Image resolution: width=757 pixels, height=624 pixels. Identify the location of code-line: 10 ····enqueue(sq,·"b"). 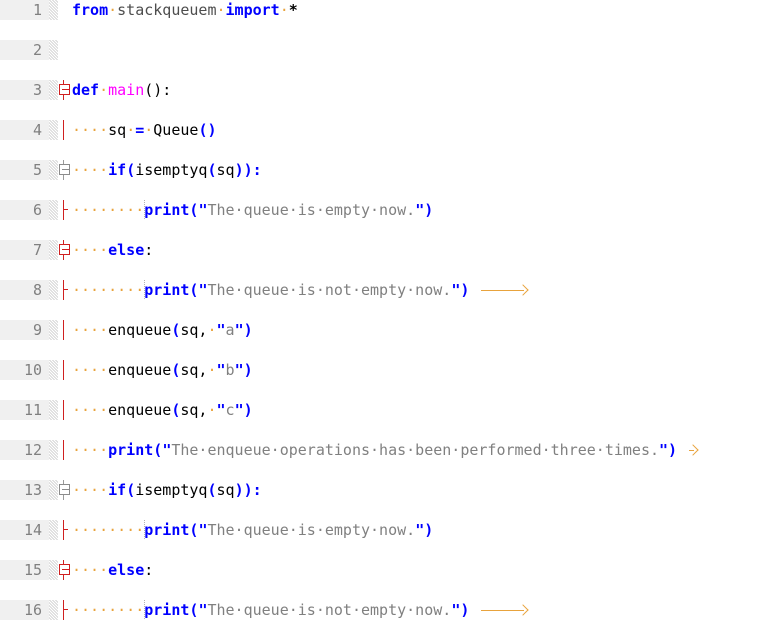
(378, 370).